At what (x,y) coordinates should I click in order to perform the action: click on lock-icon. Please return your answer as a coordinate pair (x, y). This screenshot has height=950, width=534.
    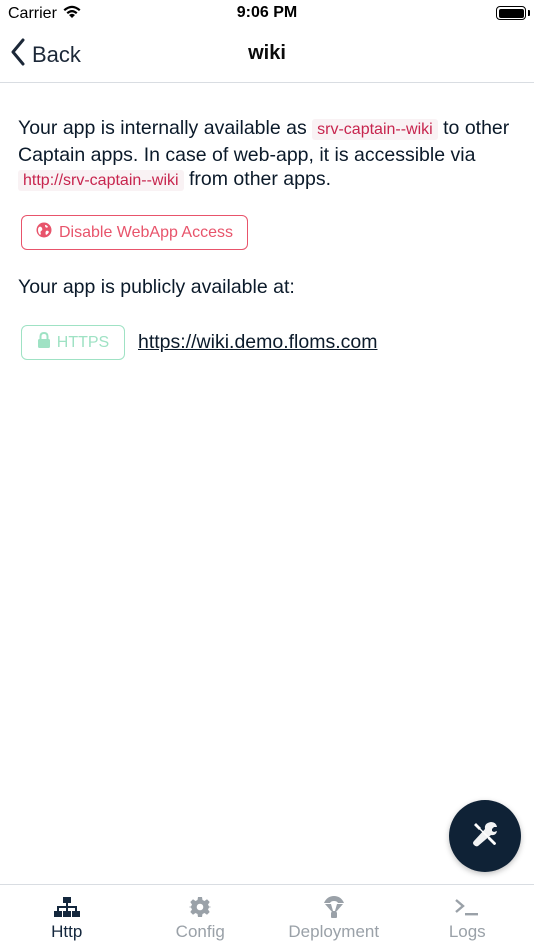
    Looking at the image, I should click on (44, 342).